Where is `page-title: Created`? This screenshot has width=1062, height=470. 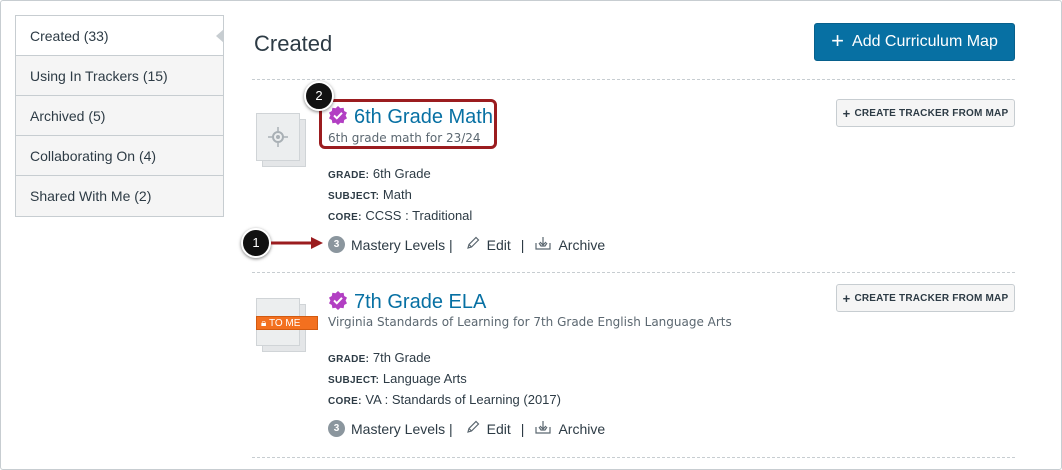 page-title: Created is located at coordinates (293, 43).